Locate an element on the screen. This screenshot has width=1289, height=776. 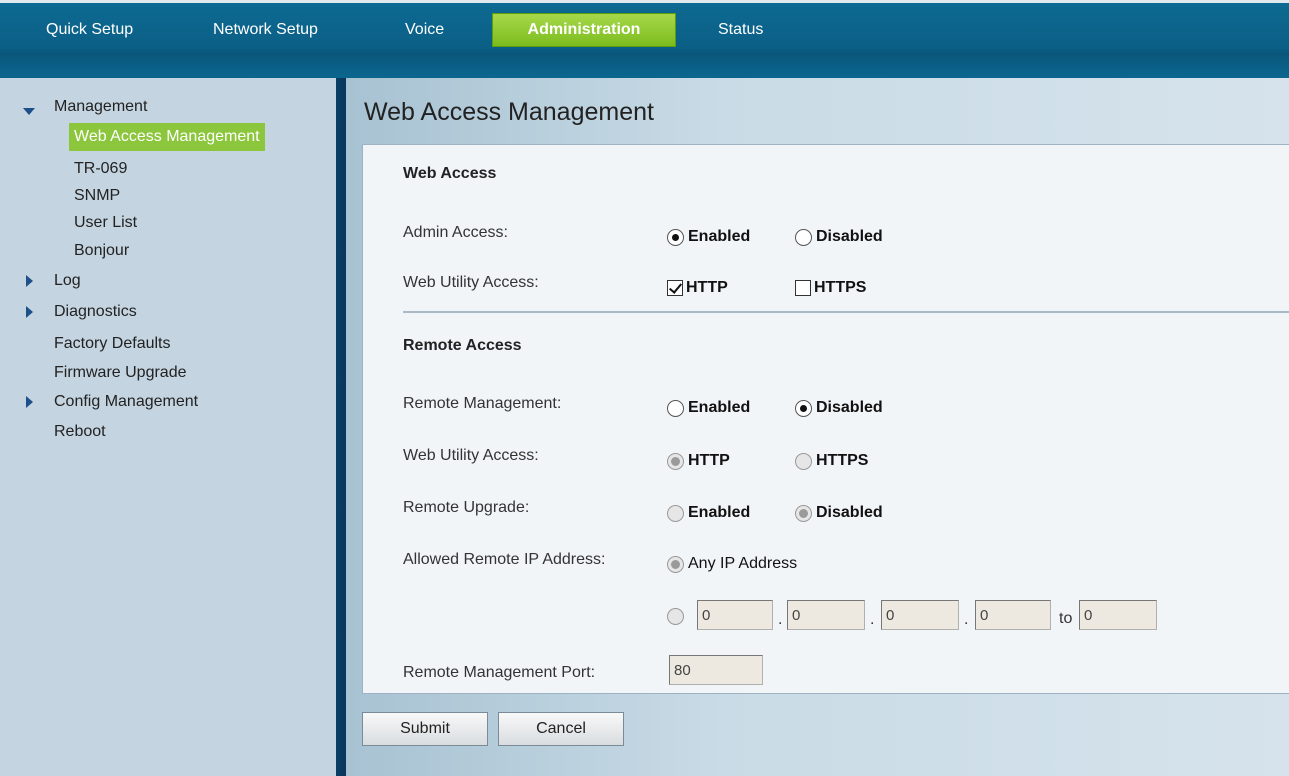
ip-octet-2-input is located at coordinates (826, 615).